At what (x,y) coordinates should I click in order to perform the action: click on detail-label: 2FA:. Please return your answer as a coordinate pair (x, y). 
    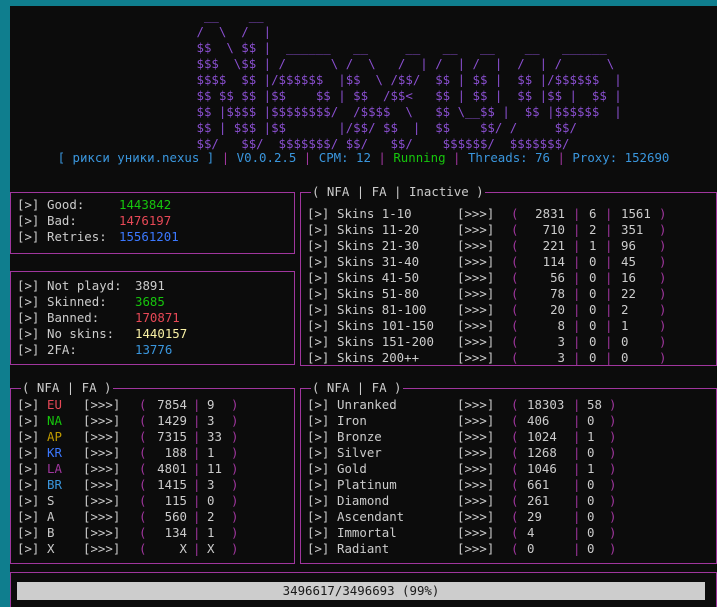
    Looking at the image, I should click on (62, 349).